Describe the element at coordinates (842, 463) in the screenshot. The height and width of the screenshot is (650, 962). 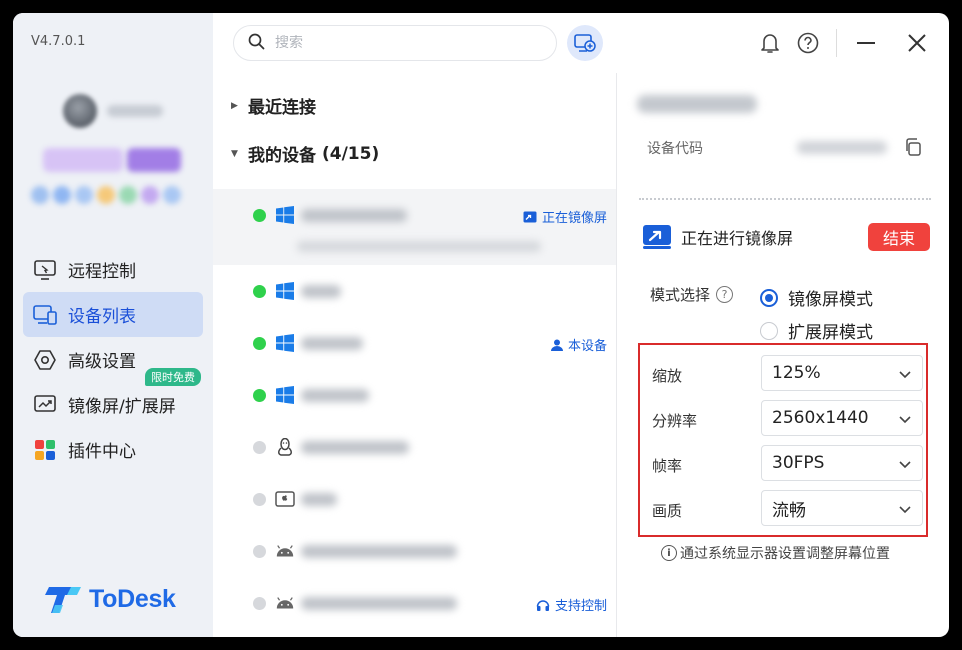
I see `frame-rate-select: 30FPS` at that location.